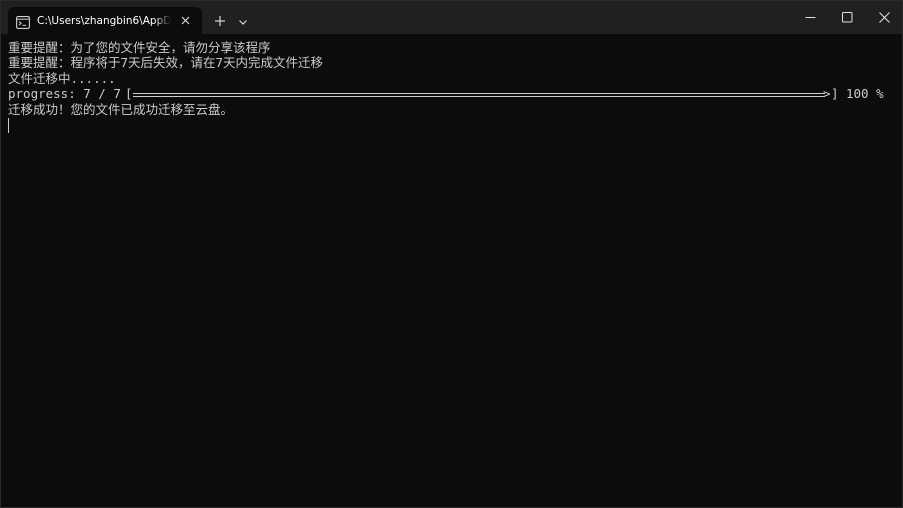 Image resolution: width=903 pixels, height=508 pixels. Describe the element at coordinates (479, 95) in the screenshot. I see `progress-bar` at that location.